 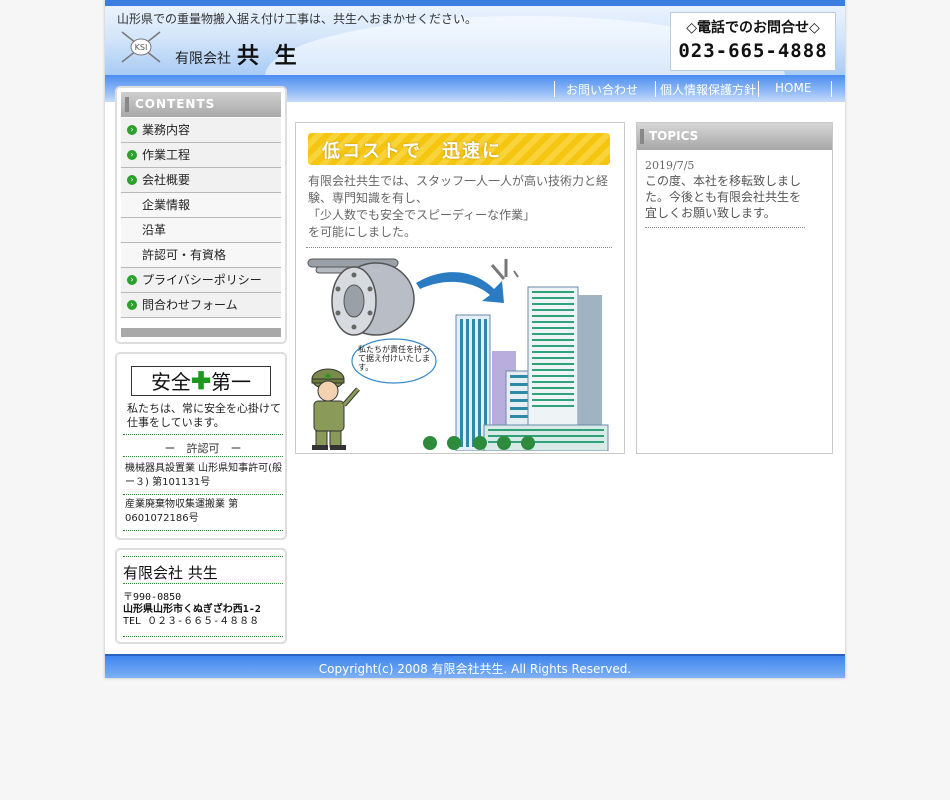 I want to click on menu-title: CONTENTS, so click(x=201, y=104).